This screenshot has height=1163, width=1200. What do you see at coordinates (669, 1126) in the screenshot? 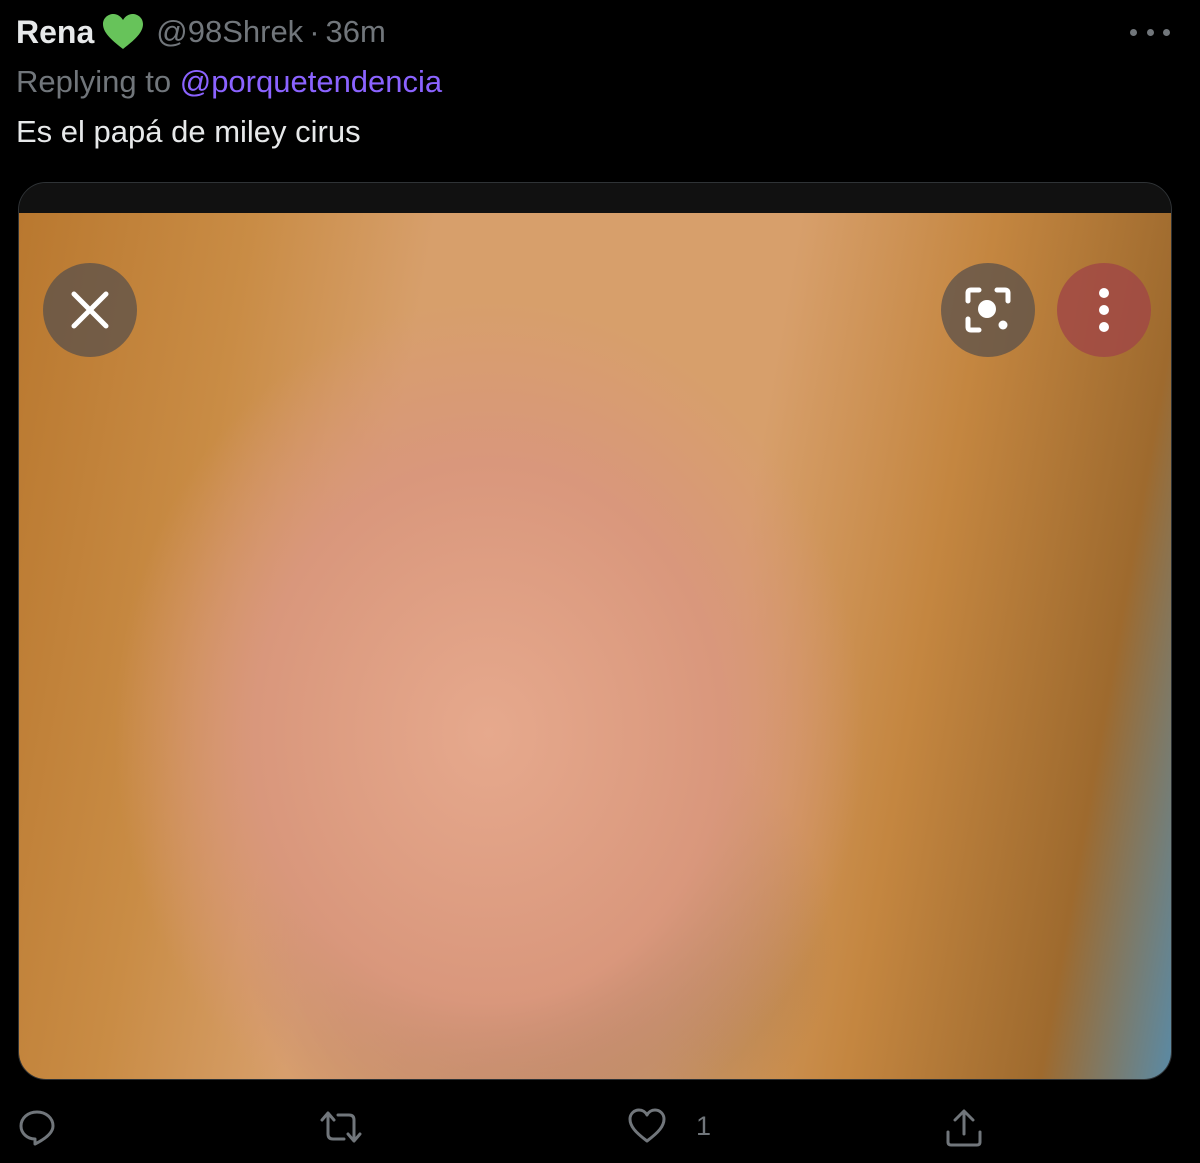
I see `like-button: 1` at bounding box center [669, 1126].